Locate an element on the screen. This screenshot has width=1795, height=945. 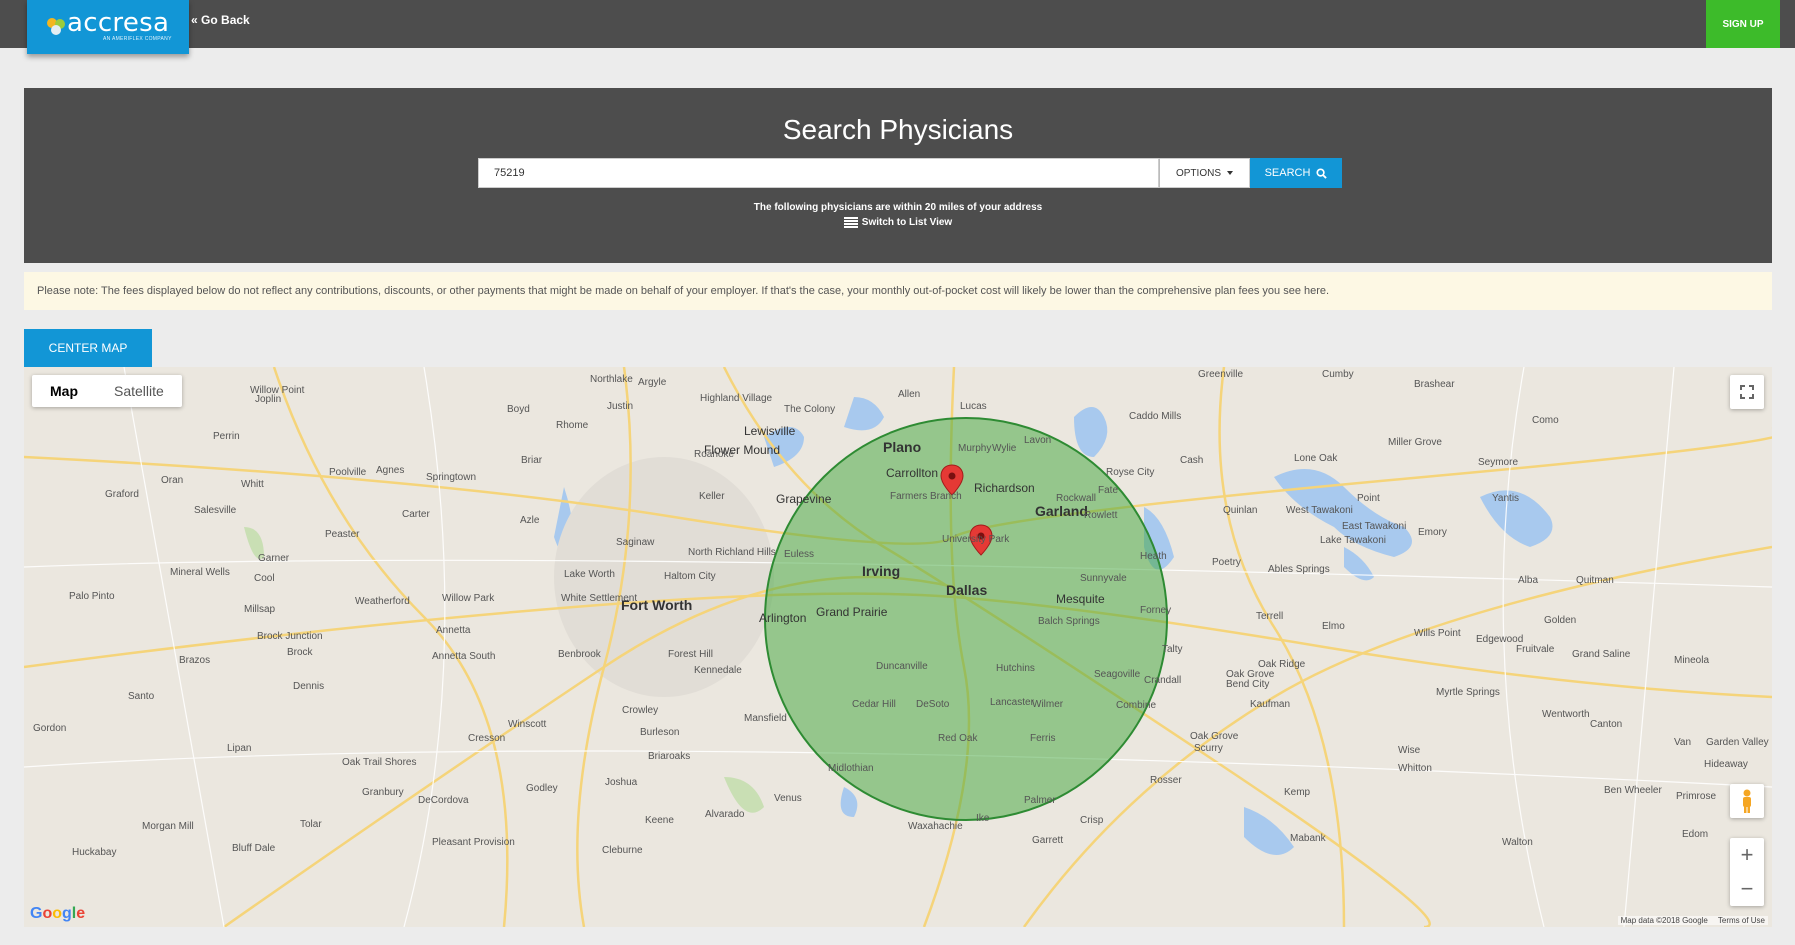
map-type-satellite-button: Satellite is located at coordinates (139, 391).